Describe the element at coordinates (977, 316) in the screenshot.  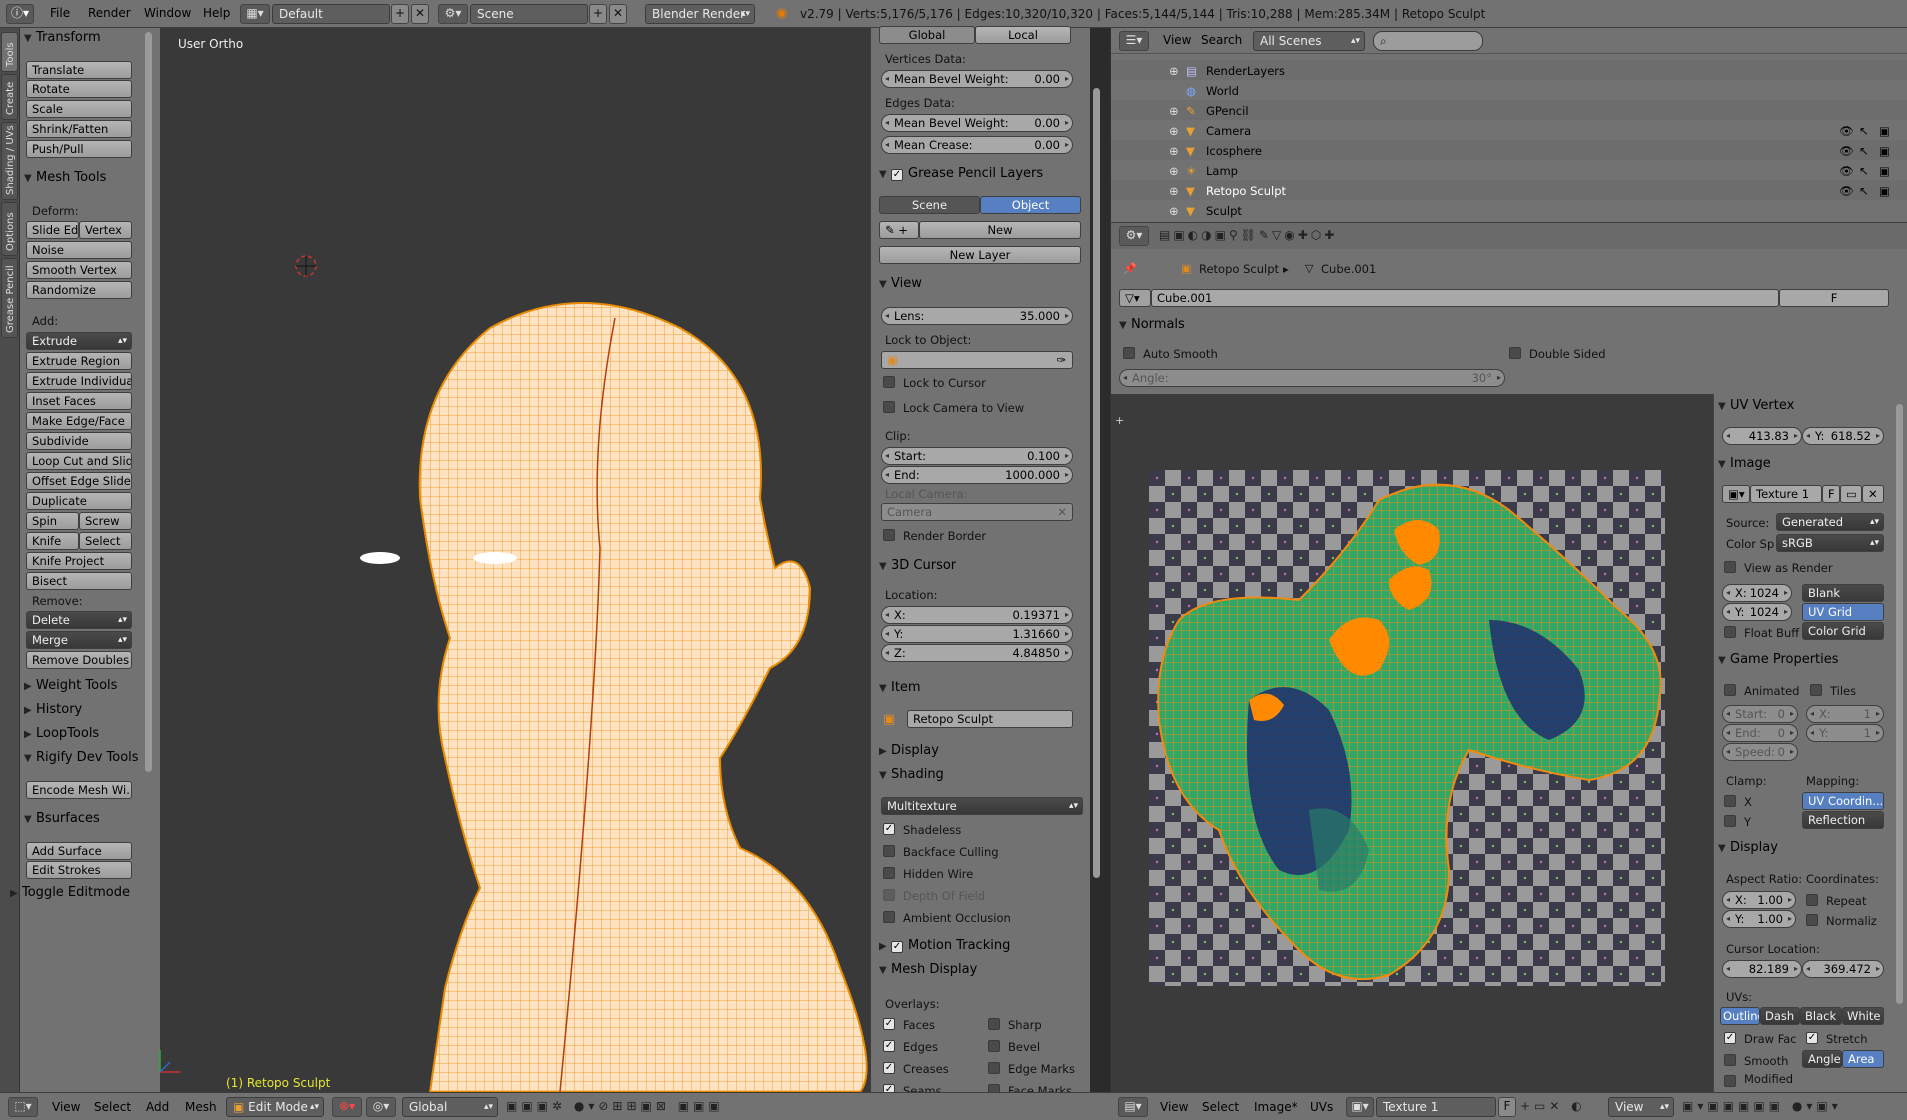
I see `lens-field: Lens: 35.000` at that location.